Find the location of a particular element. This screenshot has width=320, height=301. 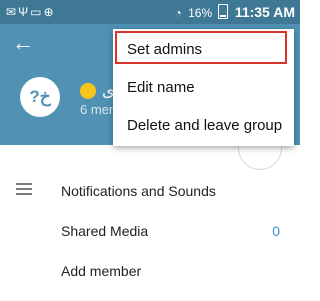

menu-item-label: Delete and leave group is located at coordinates (205, 125).